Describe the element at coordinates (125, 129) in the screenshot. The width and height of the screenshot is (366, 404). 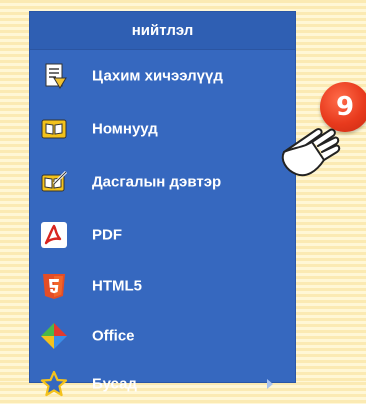
I see `menu-item-label: Номнууд` at that location.